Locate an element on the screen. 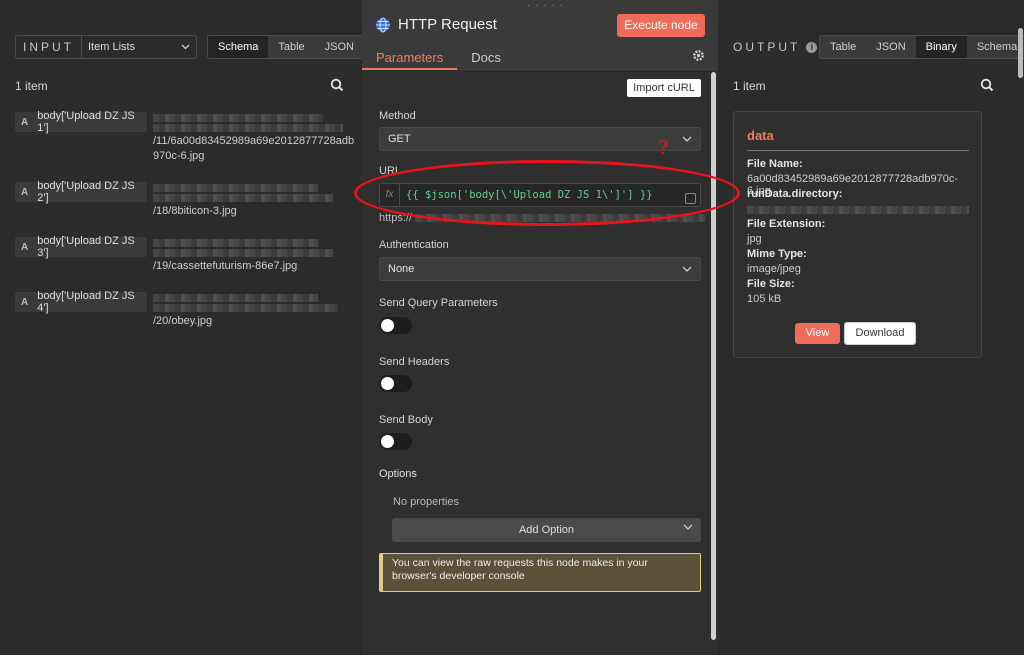 This screenshot has width=1024, height=655. schema-value-line: /11/6a00d83452989a69e2012877728adb is located at coordinates (254, 141).